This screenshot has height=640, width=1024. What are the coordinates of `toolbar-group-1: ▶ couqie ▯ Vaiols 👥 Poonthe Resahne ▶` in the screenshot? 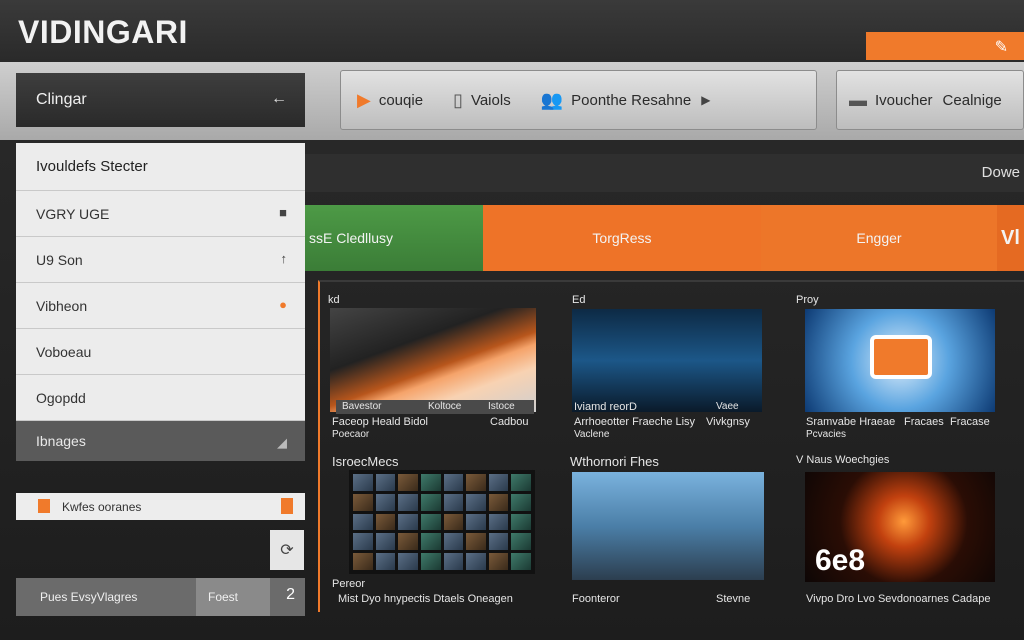 It's located at (578, 100).